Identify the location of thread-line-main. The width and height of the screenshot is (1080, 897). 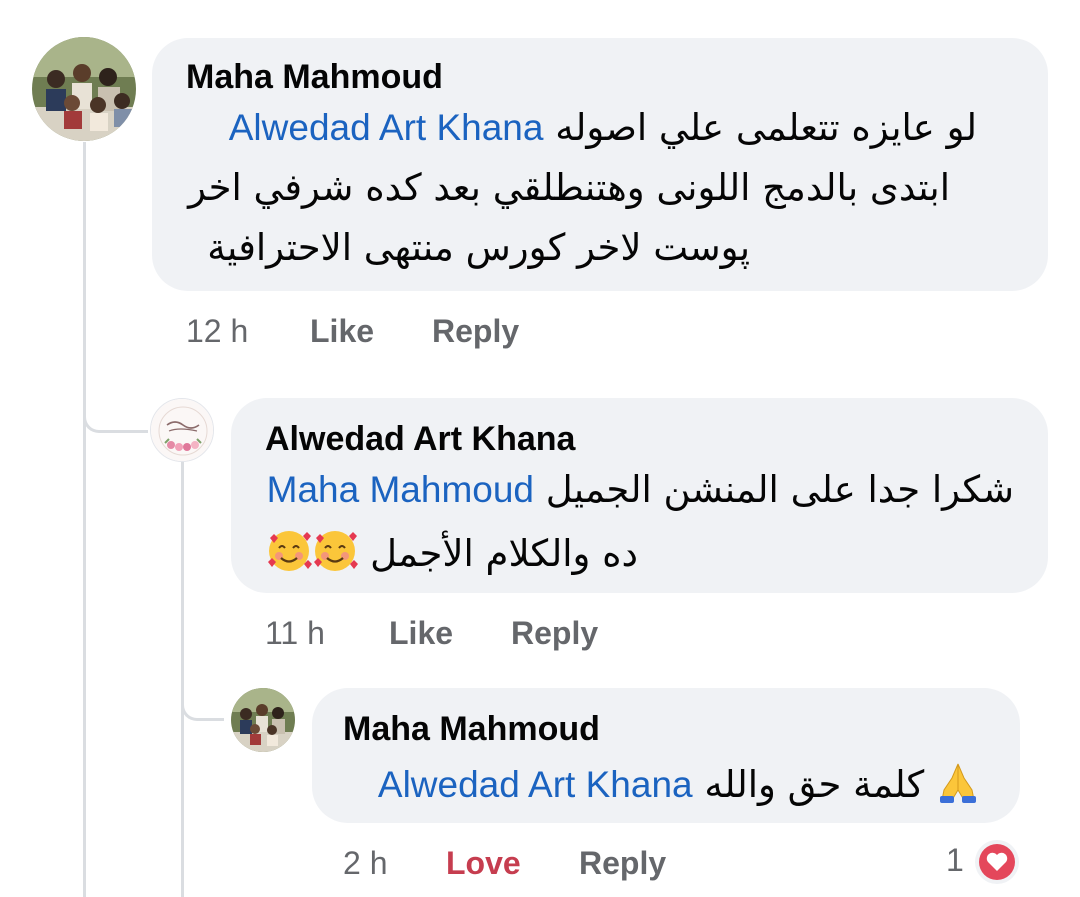
(84, 519).